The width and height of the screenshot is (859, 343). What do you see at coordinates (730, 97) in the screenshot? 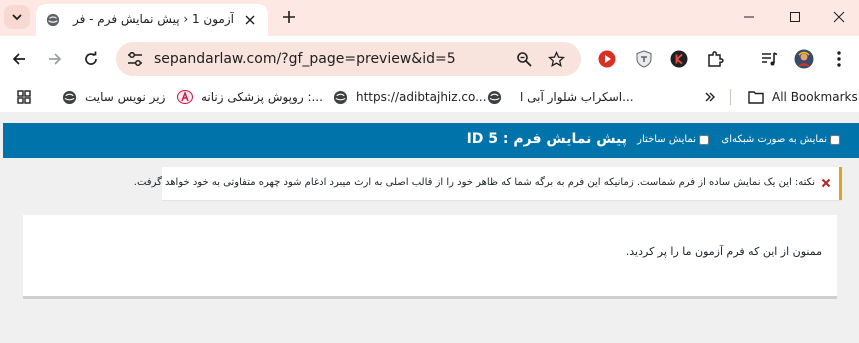
I see `bookmarks-divider` at bounding box center [730, 97].